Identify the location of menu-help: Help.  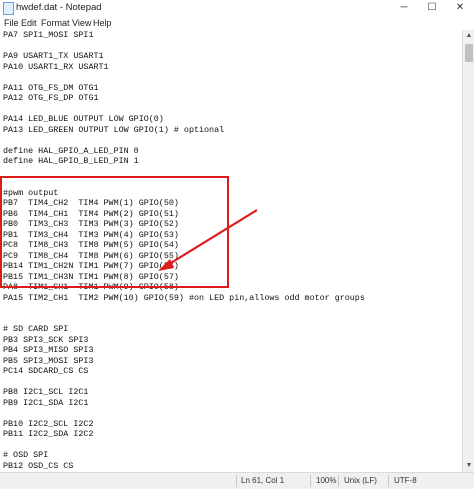
(102, 23).